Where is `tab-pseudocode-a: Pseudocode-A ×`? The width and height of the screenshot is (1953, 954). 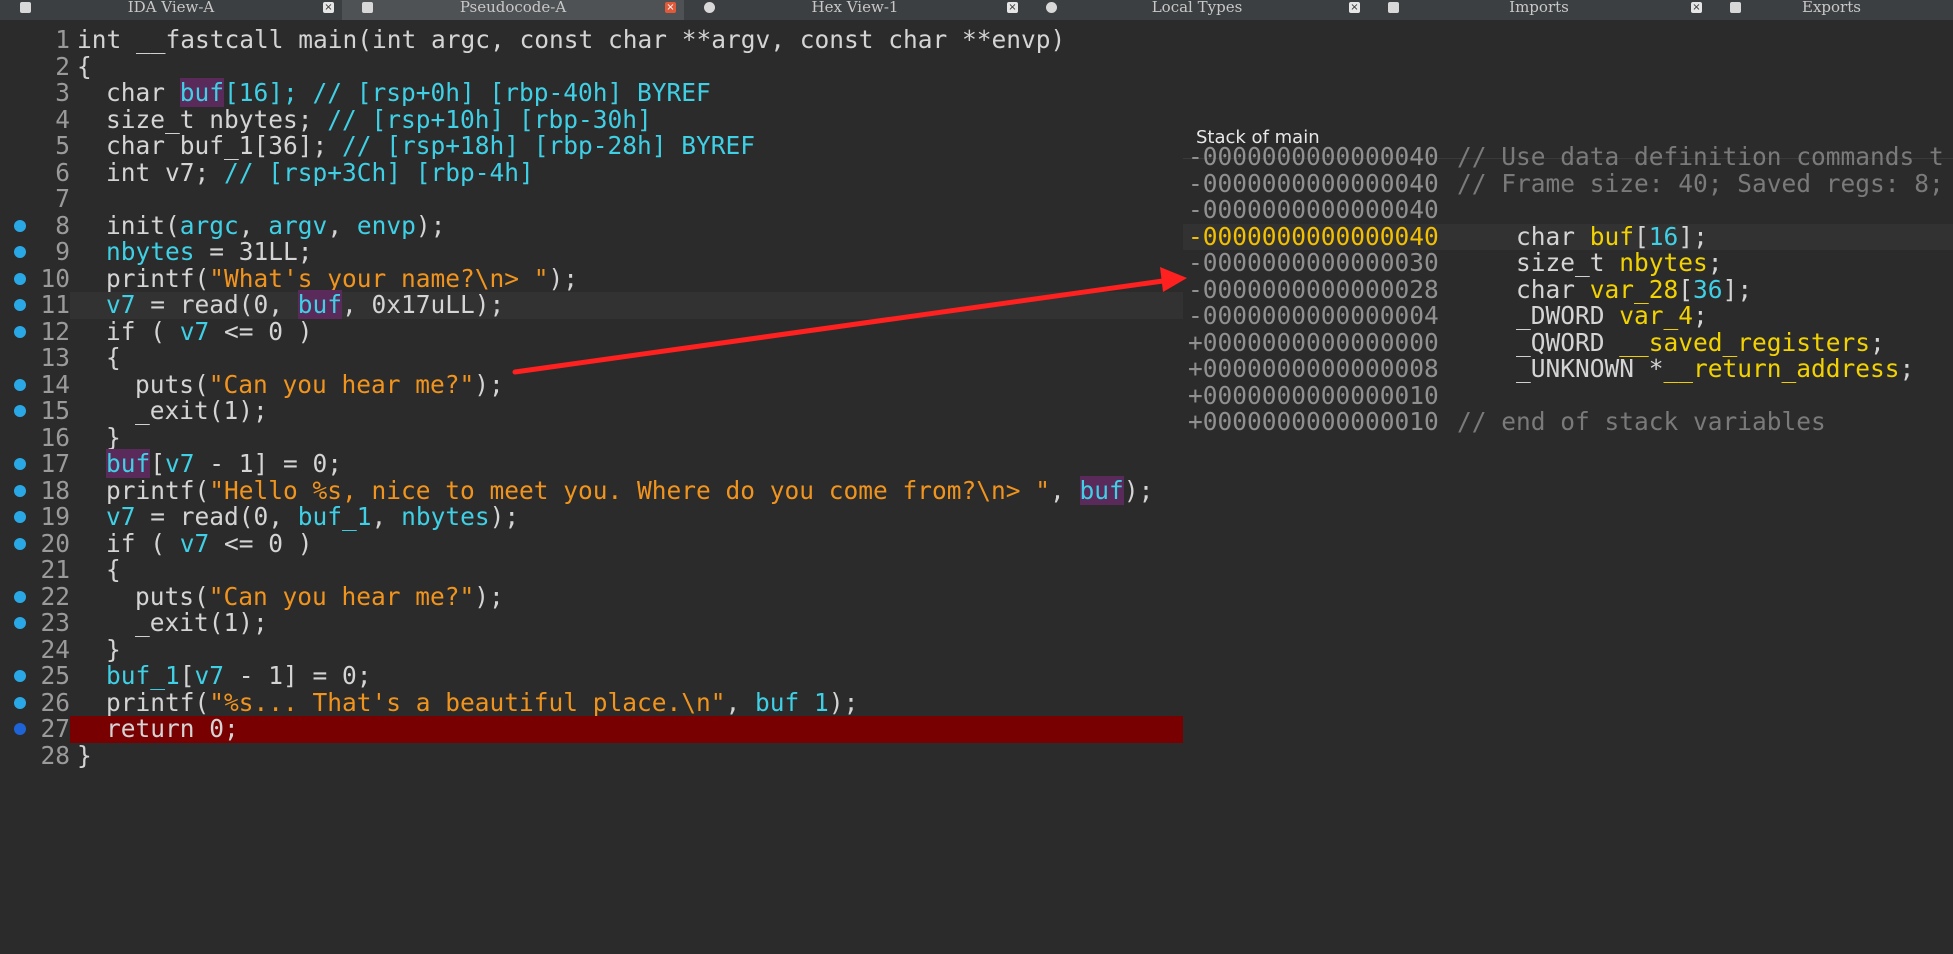 tab-pseudocode-a: Pseudocode-A × is located at coordinates (513, 10).